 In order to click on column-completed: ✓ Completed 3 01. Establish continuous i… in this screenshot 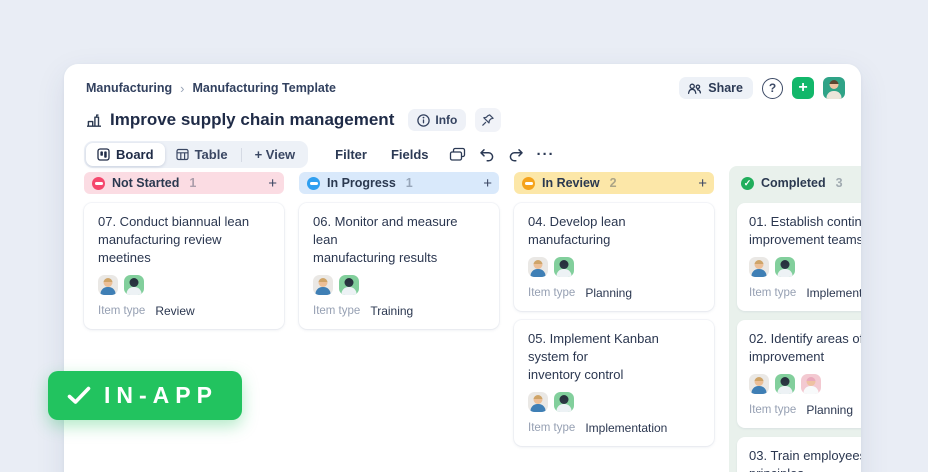, I will do `click(795, 319)`.